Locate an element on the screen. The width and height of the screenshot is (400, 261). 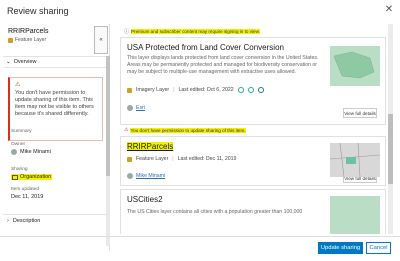
subscriber-badge-icon is located at coordinates (260, 90).